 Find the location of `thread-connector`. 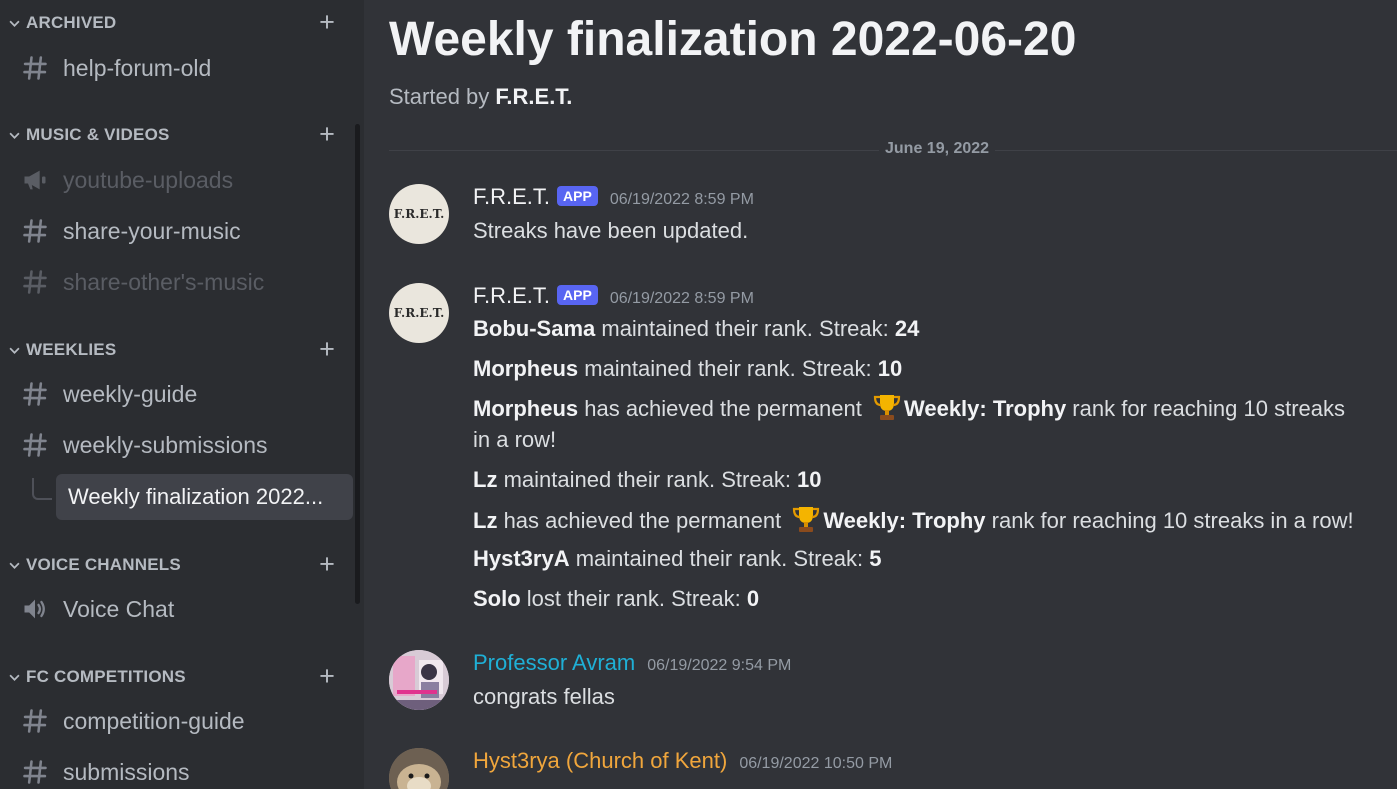

thread-connector is located at coordinates (42, 489).